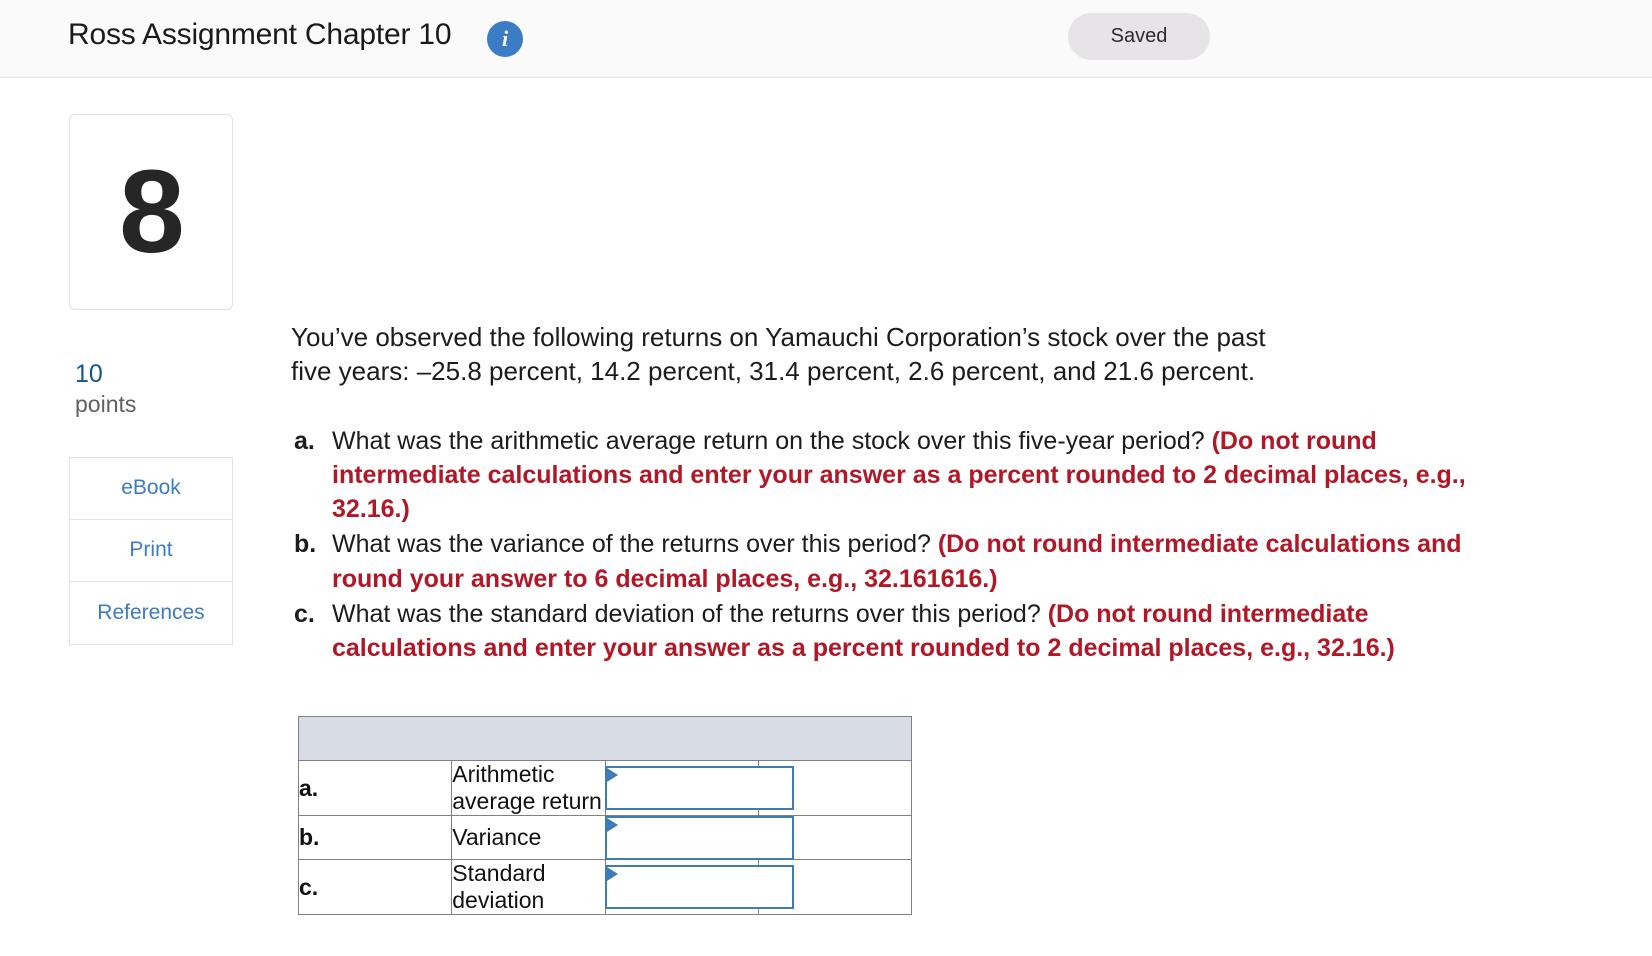 The height and width of the screenshot is (956, 1652). I want to click on question-number-box: 8, so click(151, 212).